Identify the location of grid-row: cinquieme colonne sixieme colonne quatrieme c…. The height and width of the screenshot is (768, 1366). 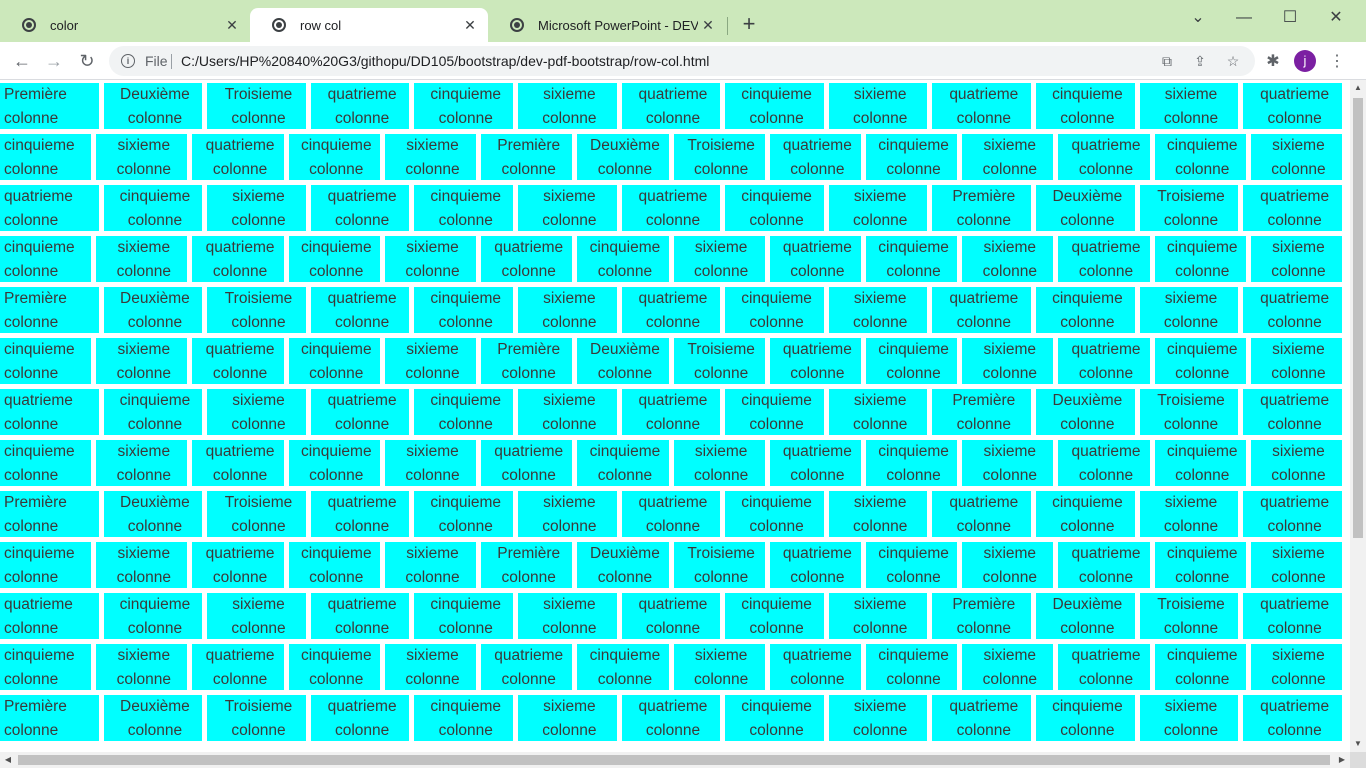
(671, 667).